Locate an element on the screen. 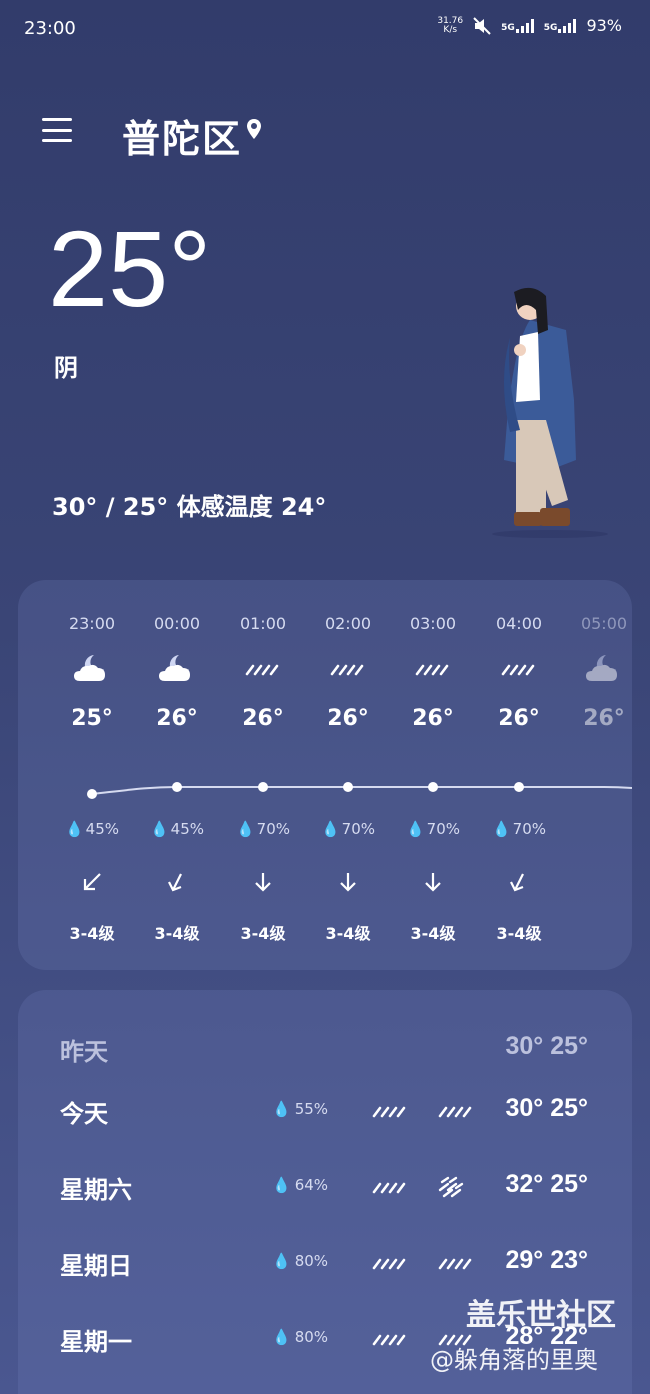 The width and height of the screenshot is (650, 1394). current-condition: 阴 is located at coordinates (66, 368).